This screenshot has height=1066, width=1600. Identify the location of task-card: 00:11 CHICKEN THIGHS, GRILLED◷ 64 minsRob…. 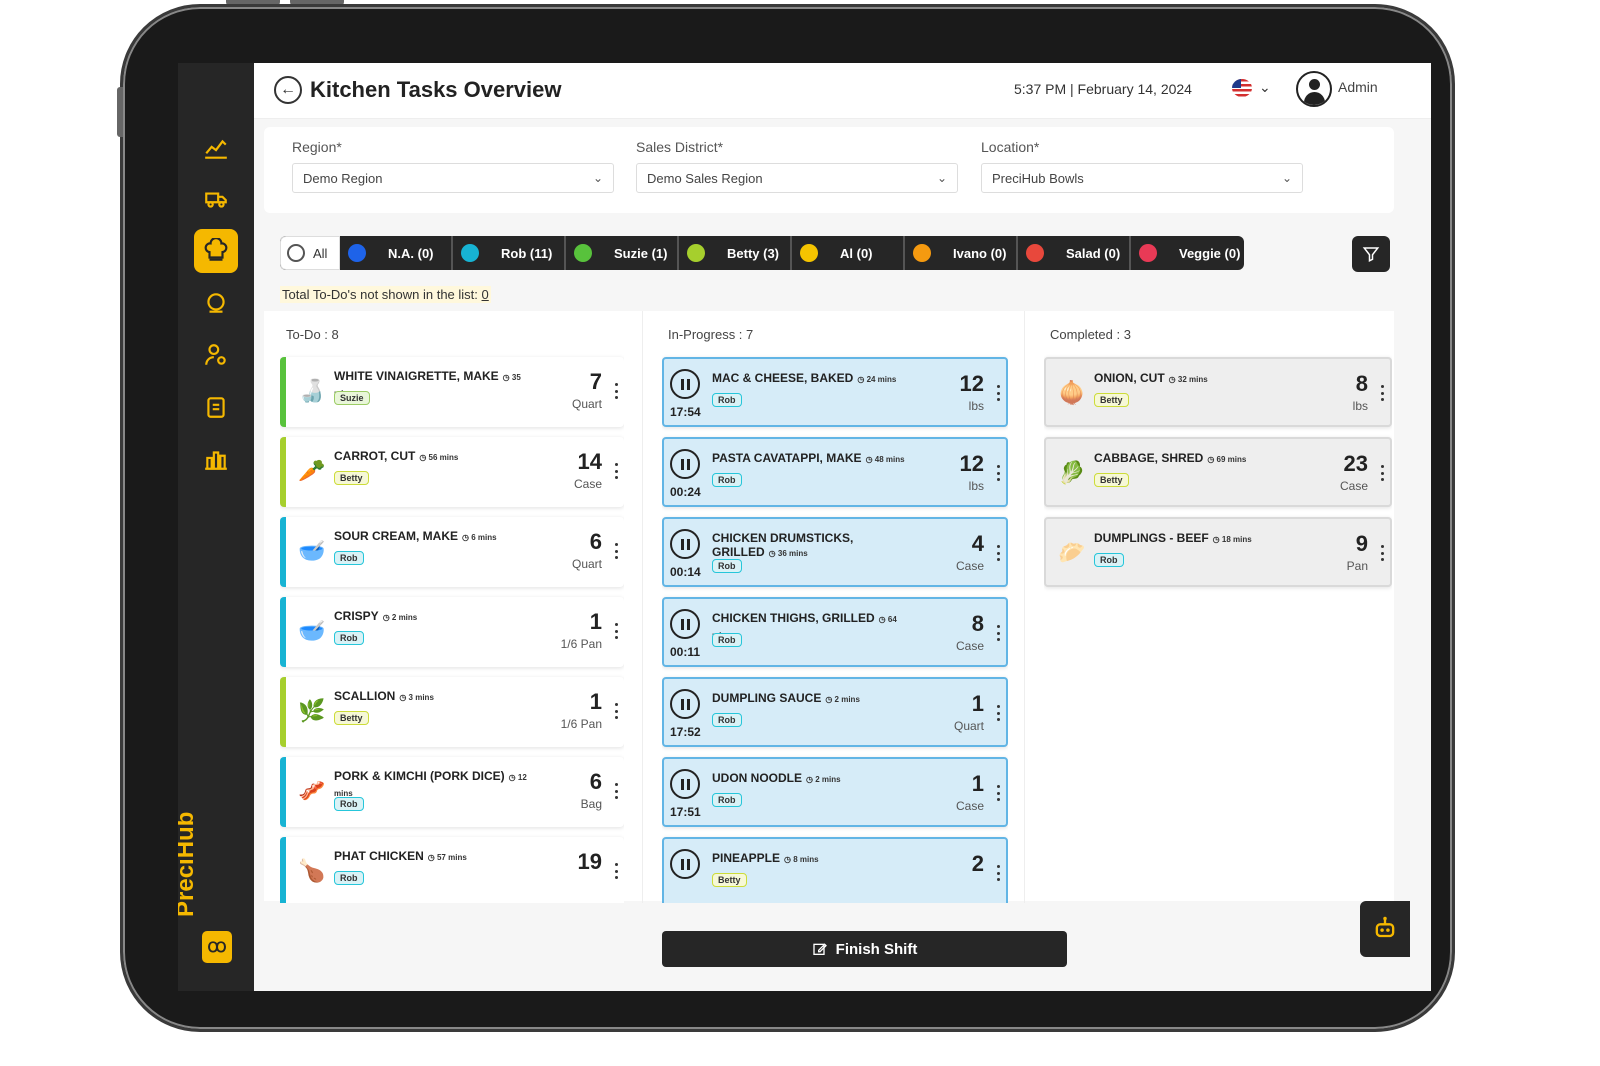
(835, 632).